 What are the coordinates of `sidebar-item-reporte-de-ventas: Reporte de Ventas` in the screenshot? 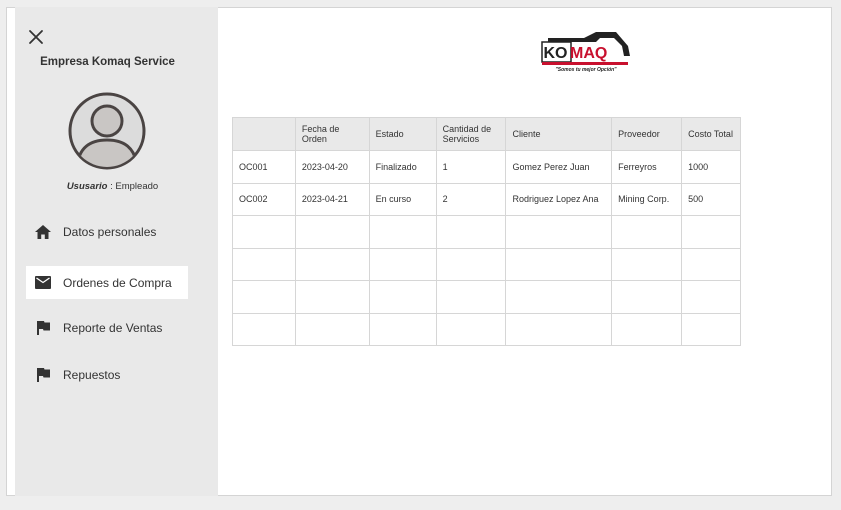 It's located at (107, 327).